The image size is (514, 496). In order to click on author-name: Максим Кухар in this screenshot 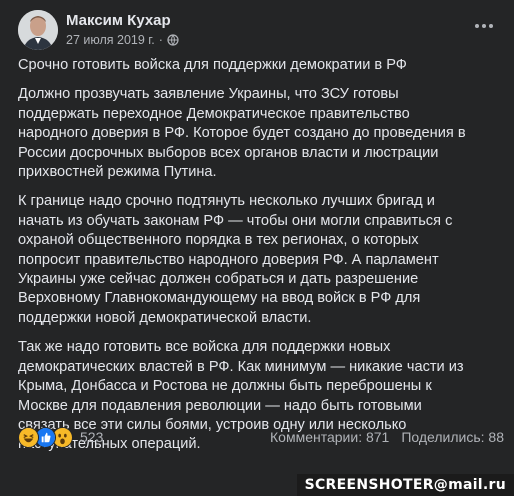, I will do `click(118, 20)`.